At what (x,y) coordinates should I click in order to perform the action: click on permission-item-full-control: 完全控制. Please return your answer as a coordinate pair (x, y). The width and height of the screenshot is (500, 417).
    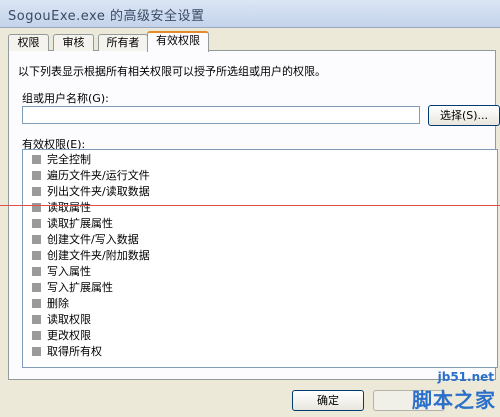
    Looking at the image, I should click on (61, 160).